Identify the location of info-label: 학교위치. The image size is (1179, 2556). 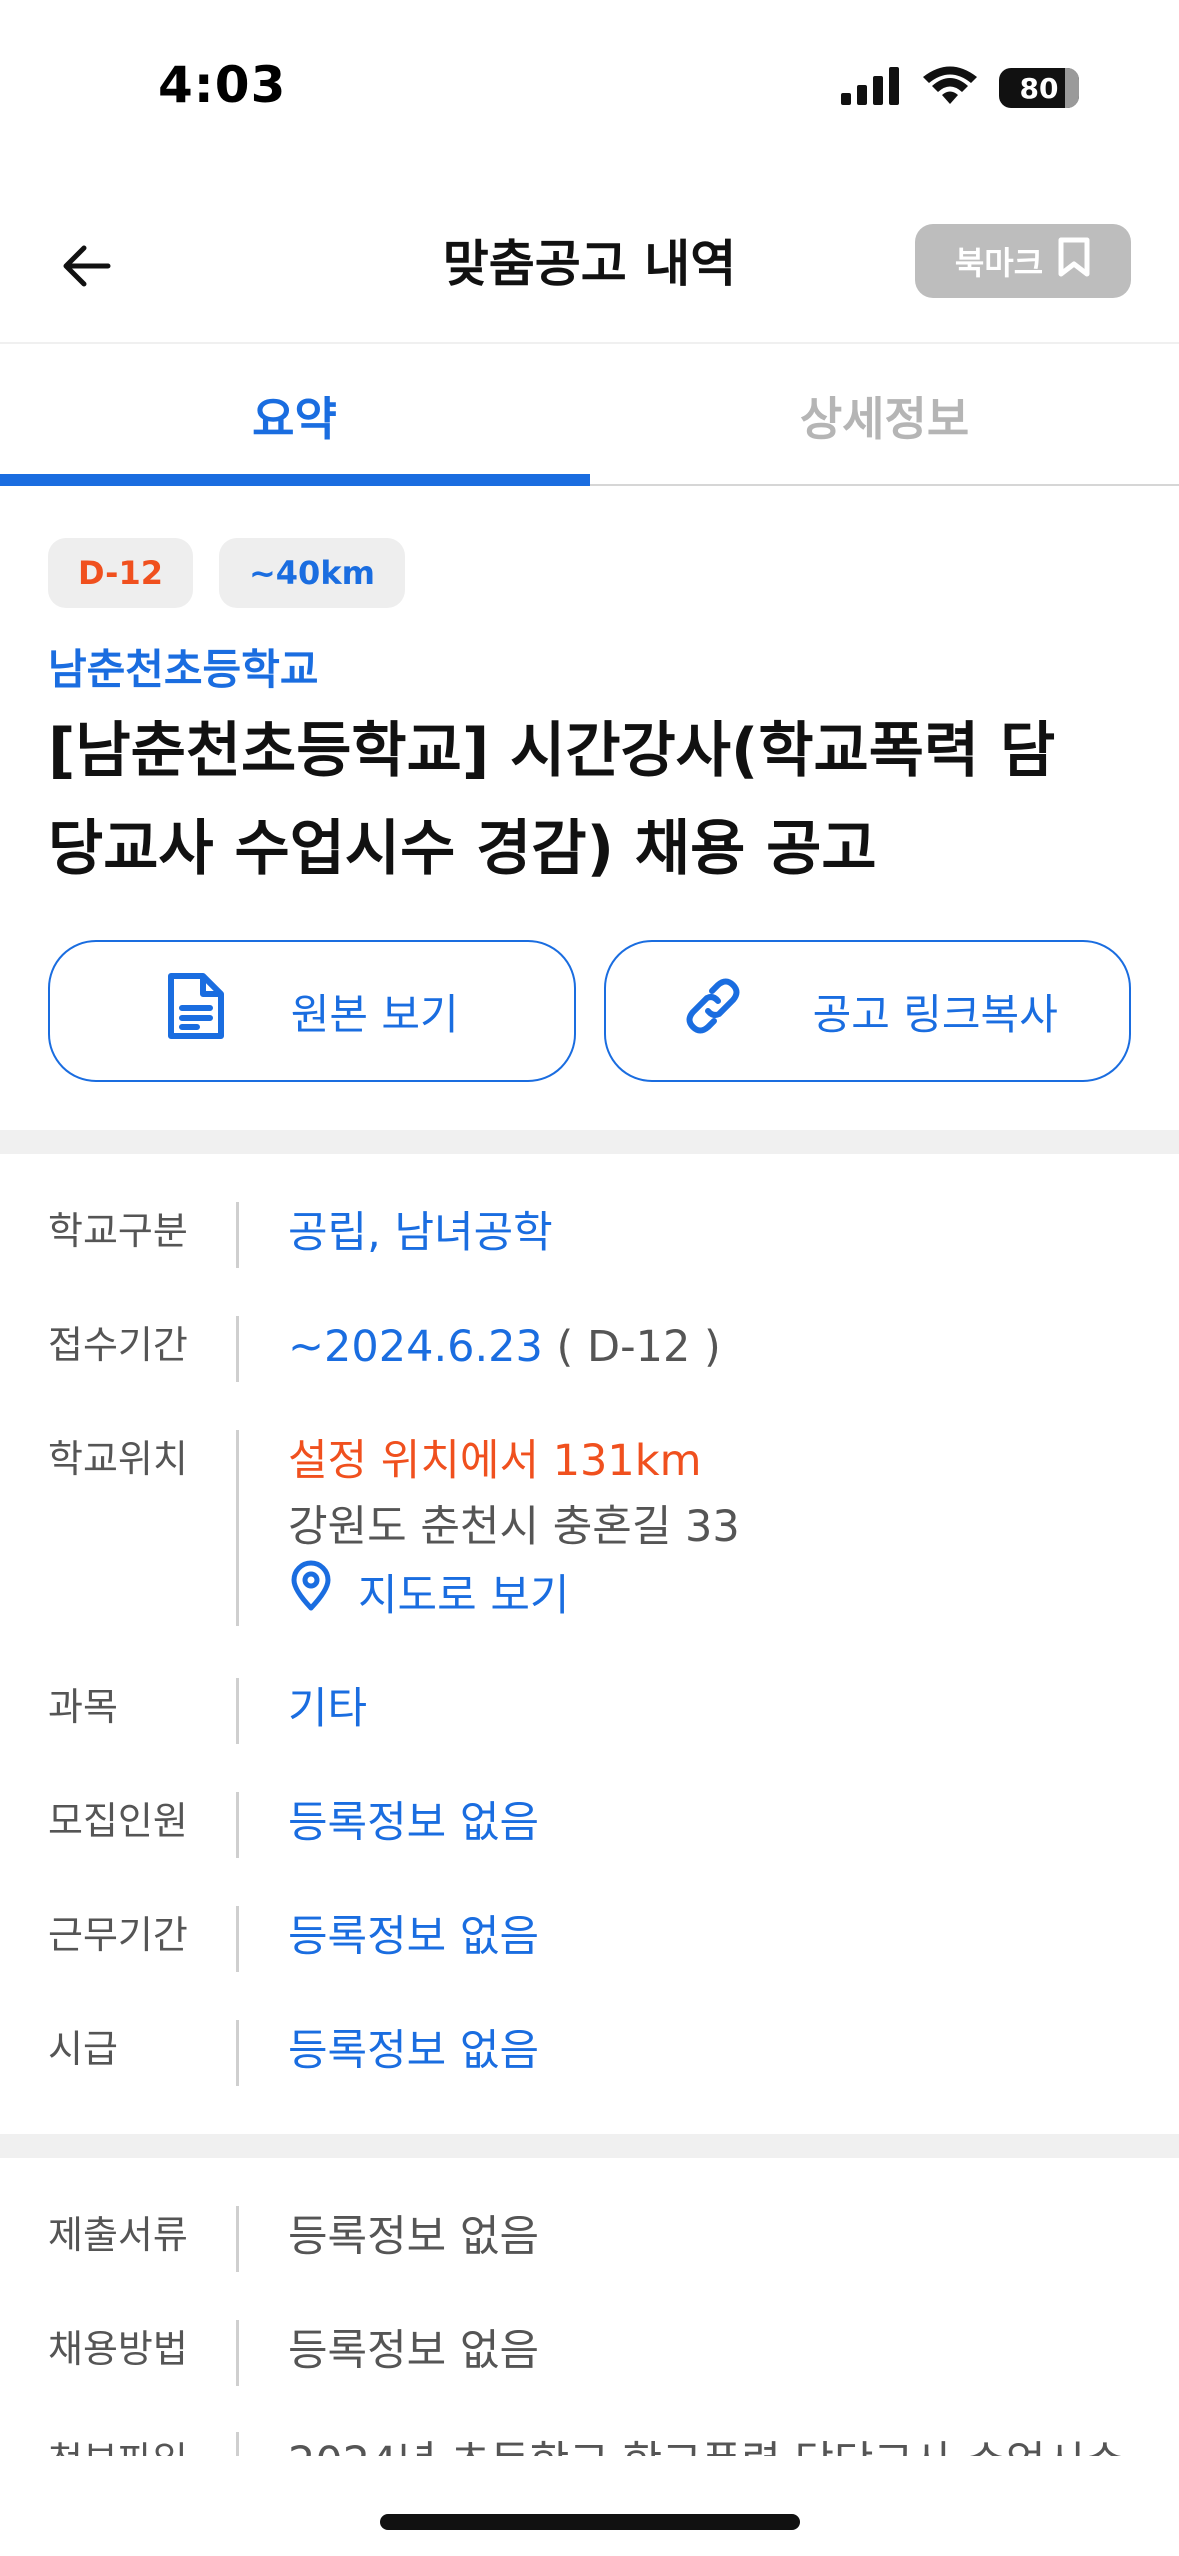
(118, 1459).